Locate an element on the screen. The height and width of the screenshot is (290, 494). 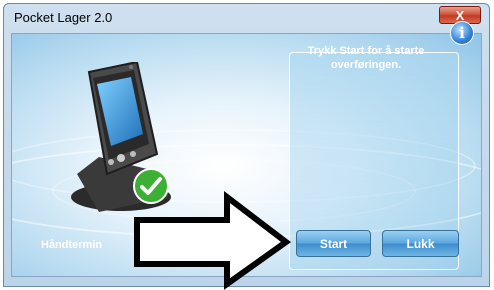
check-icon is located at coordinates (151, 186).